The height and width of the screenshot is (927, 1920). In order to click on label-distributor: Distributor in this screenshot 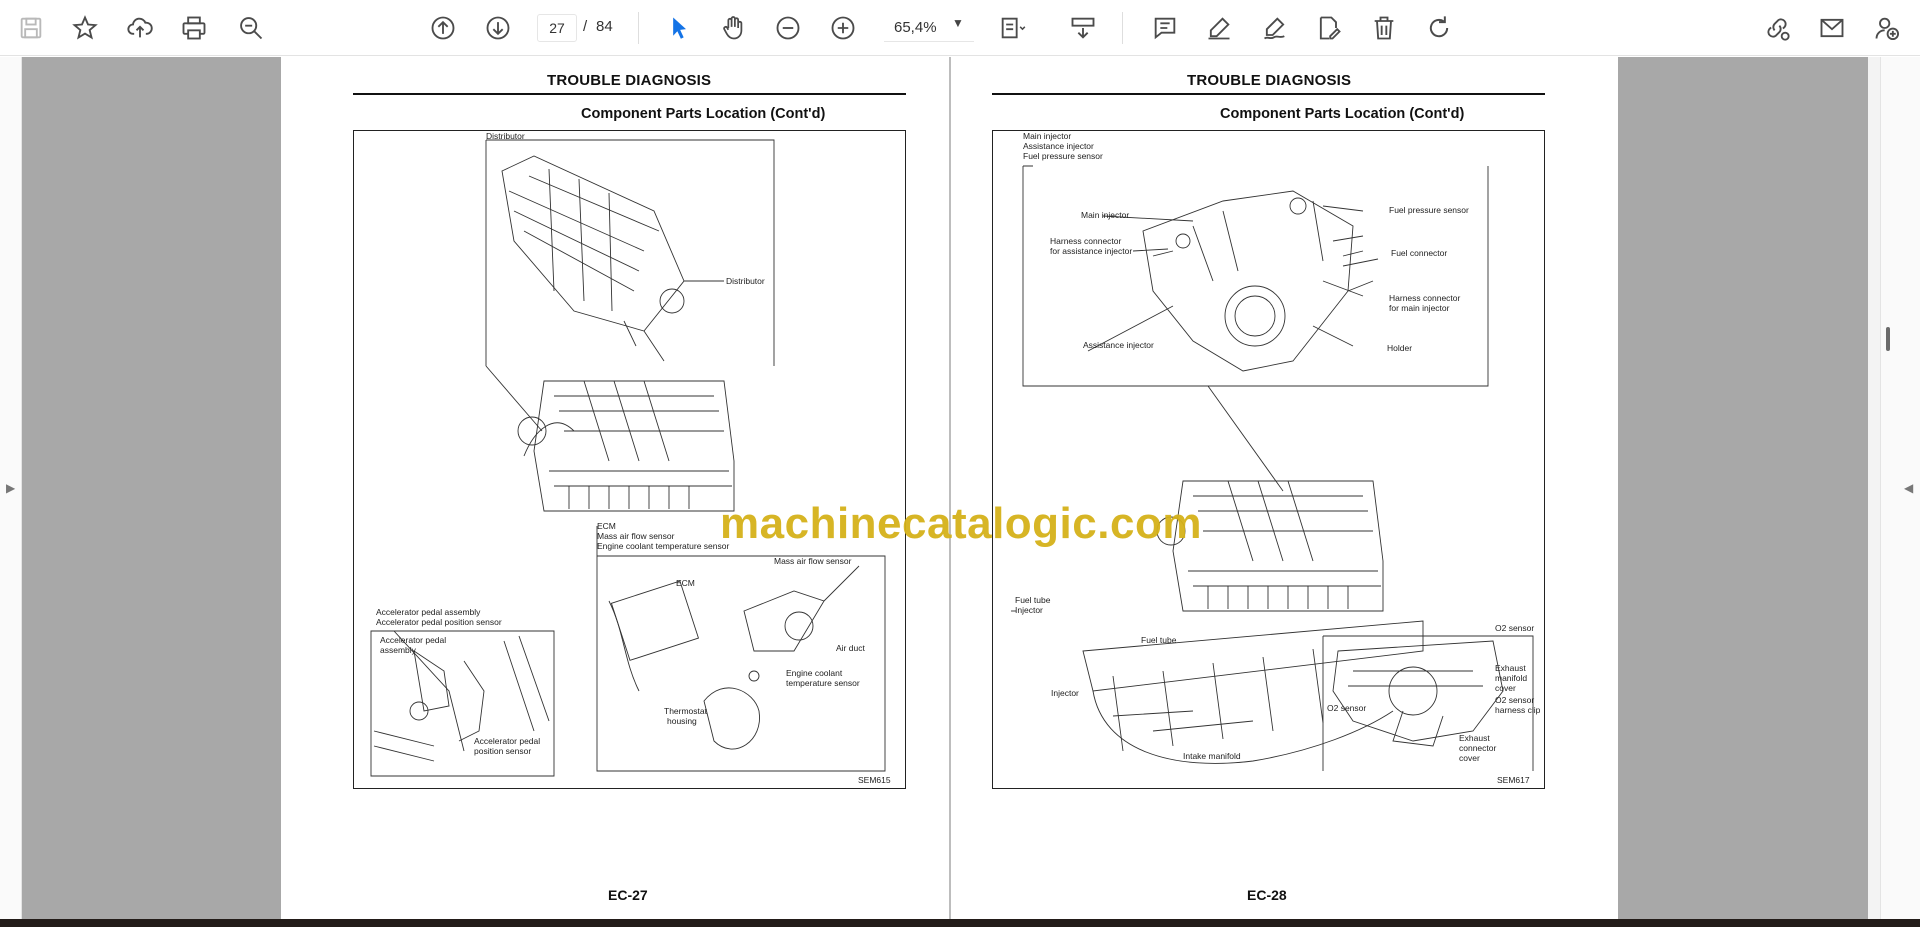, I will do `click(745, 281)`.